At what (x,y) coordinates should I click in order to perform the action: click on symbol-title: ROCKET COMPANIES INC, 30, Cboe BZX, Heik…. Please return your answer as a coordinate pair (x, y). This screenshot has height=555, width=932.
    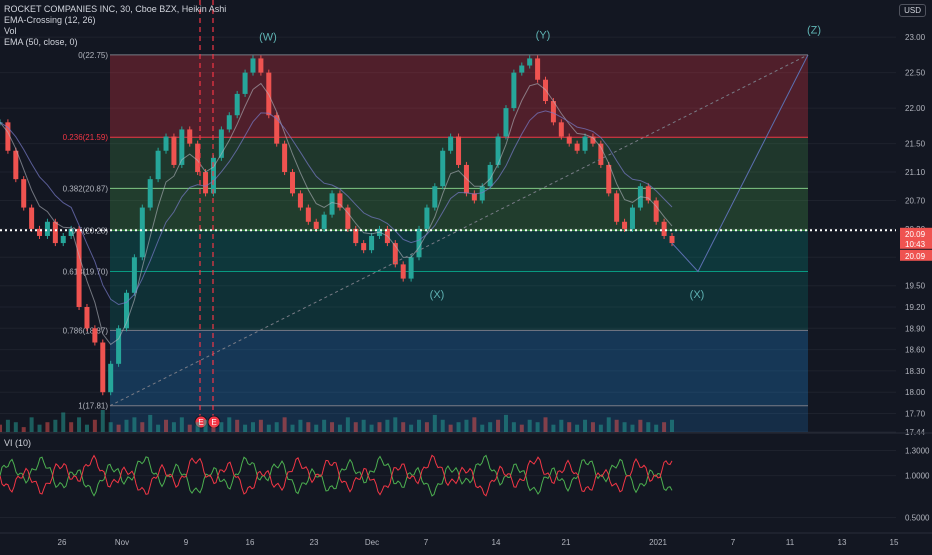
    Looking at the image, I should click on (115, 9).